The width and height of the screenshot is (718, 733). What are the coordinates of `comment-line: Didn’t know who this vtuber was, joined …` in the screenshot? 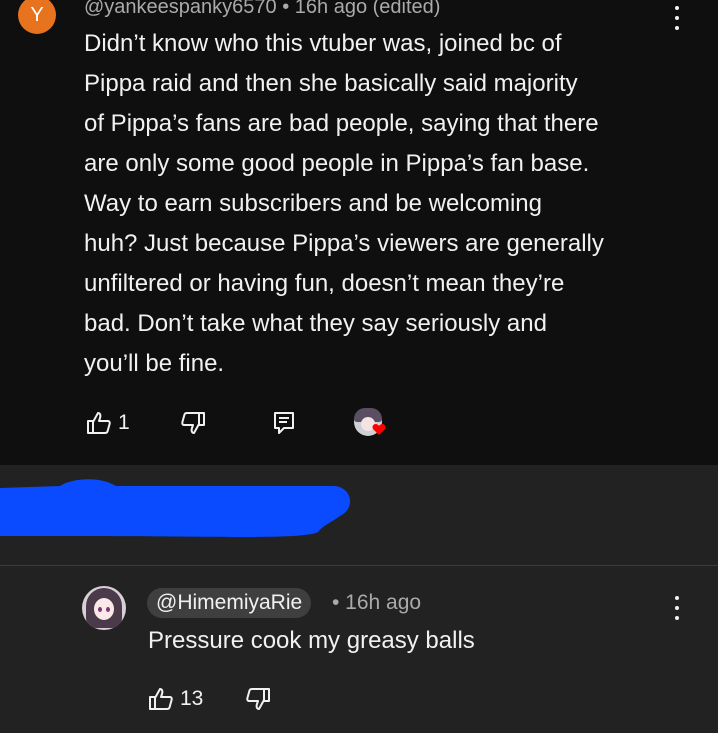 It's located at (323, 43).